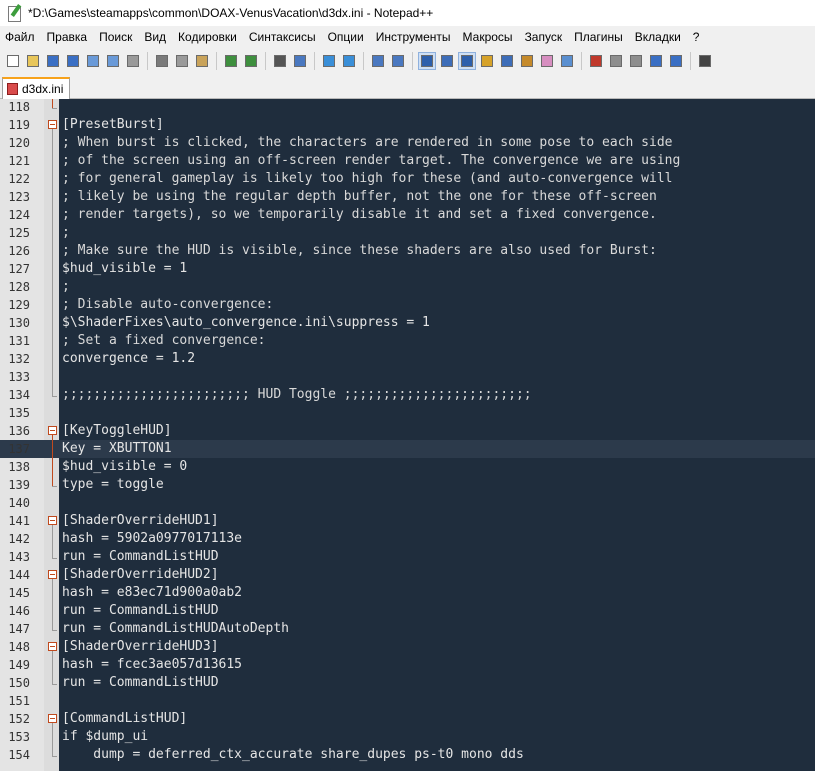 Image resolution: width=815 pixels, height=771 pixels. I want to click on cut-icon, so click(162, 61).